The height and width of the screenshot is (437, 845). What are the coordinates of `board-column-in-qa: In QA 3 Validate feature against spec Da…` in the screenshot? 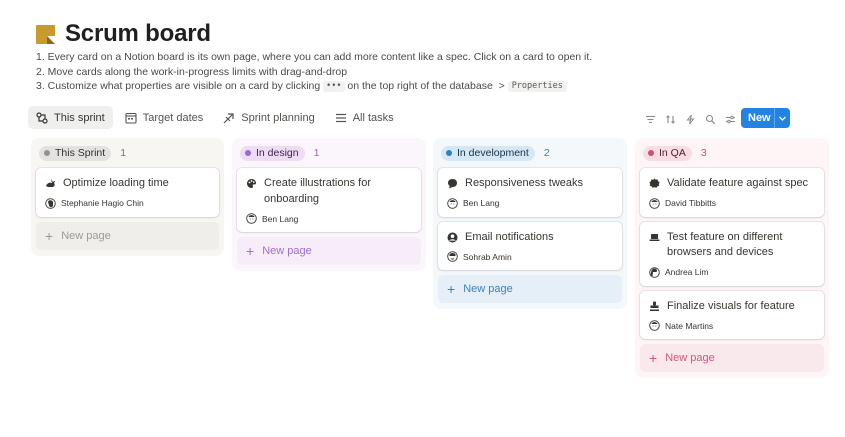 It's located at (732, 258).